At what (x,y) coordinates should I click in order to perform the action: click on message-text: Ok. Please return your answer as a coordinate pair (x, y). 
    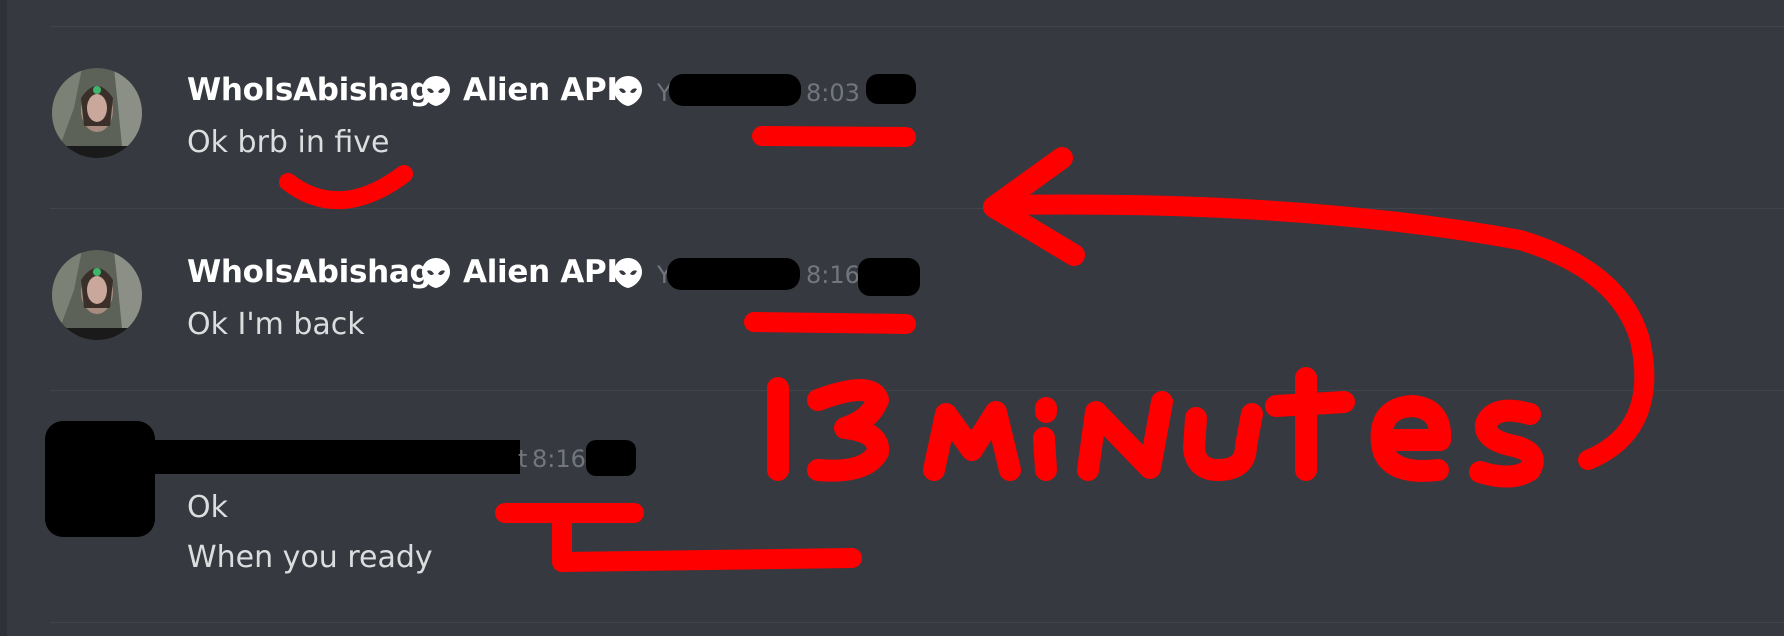
    Looking at the image, I should click on (207, 507).